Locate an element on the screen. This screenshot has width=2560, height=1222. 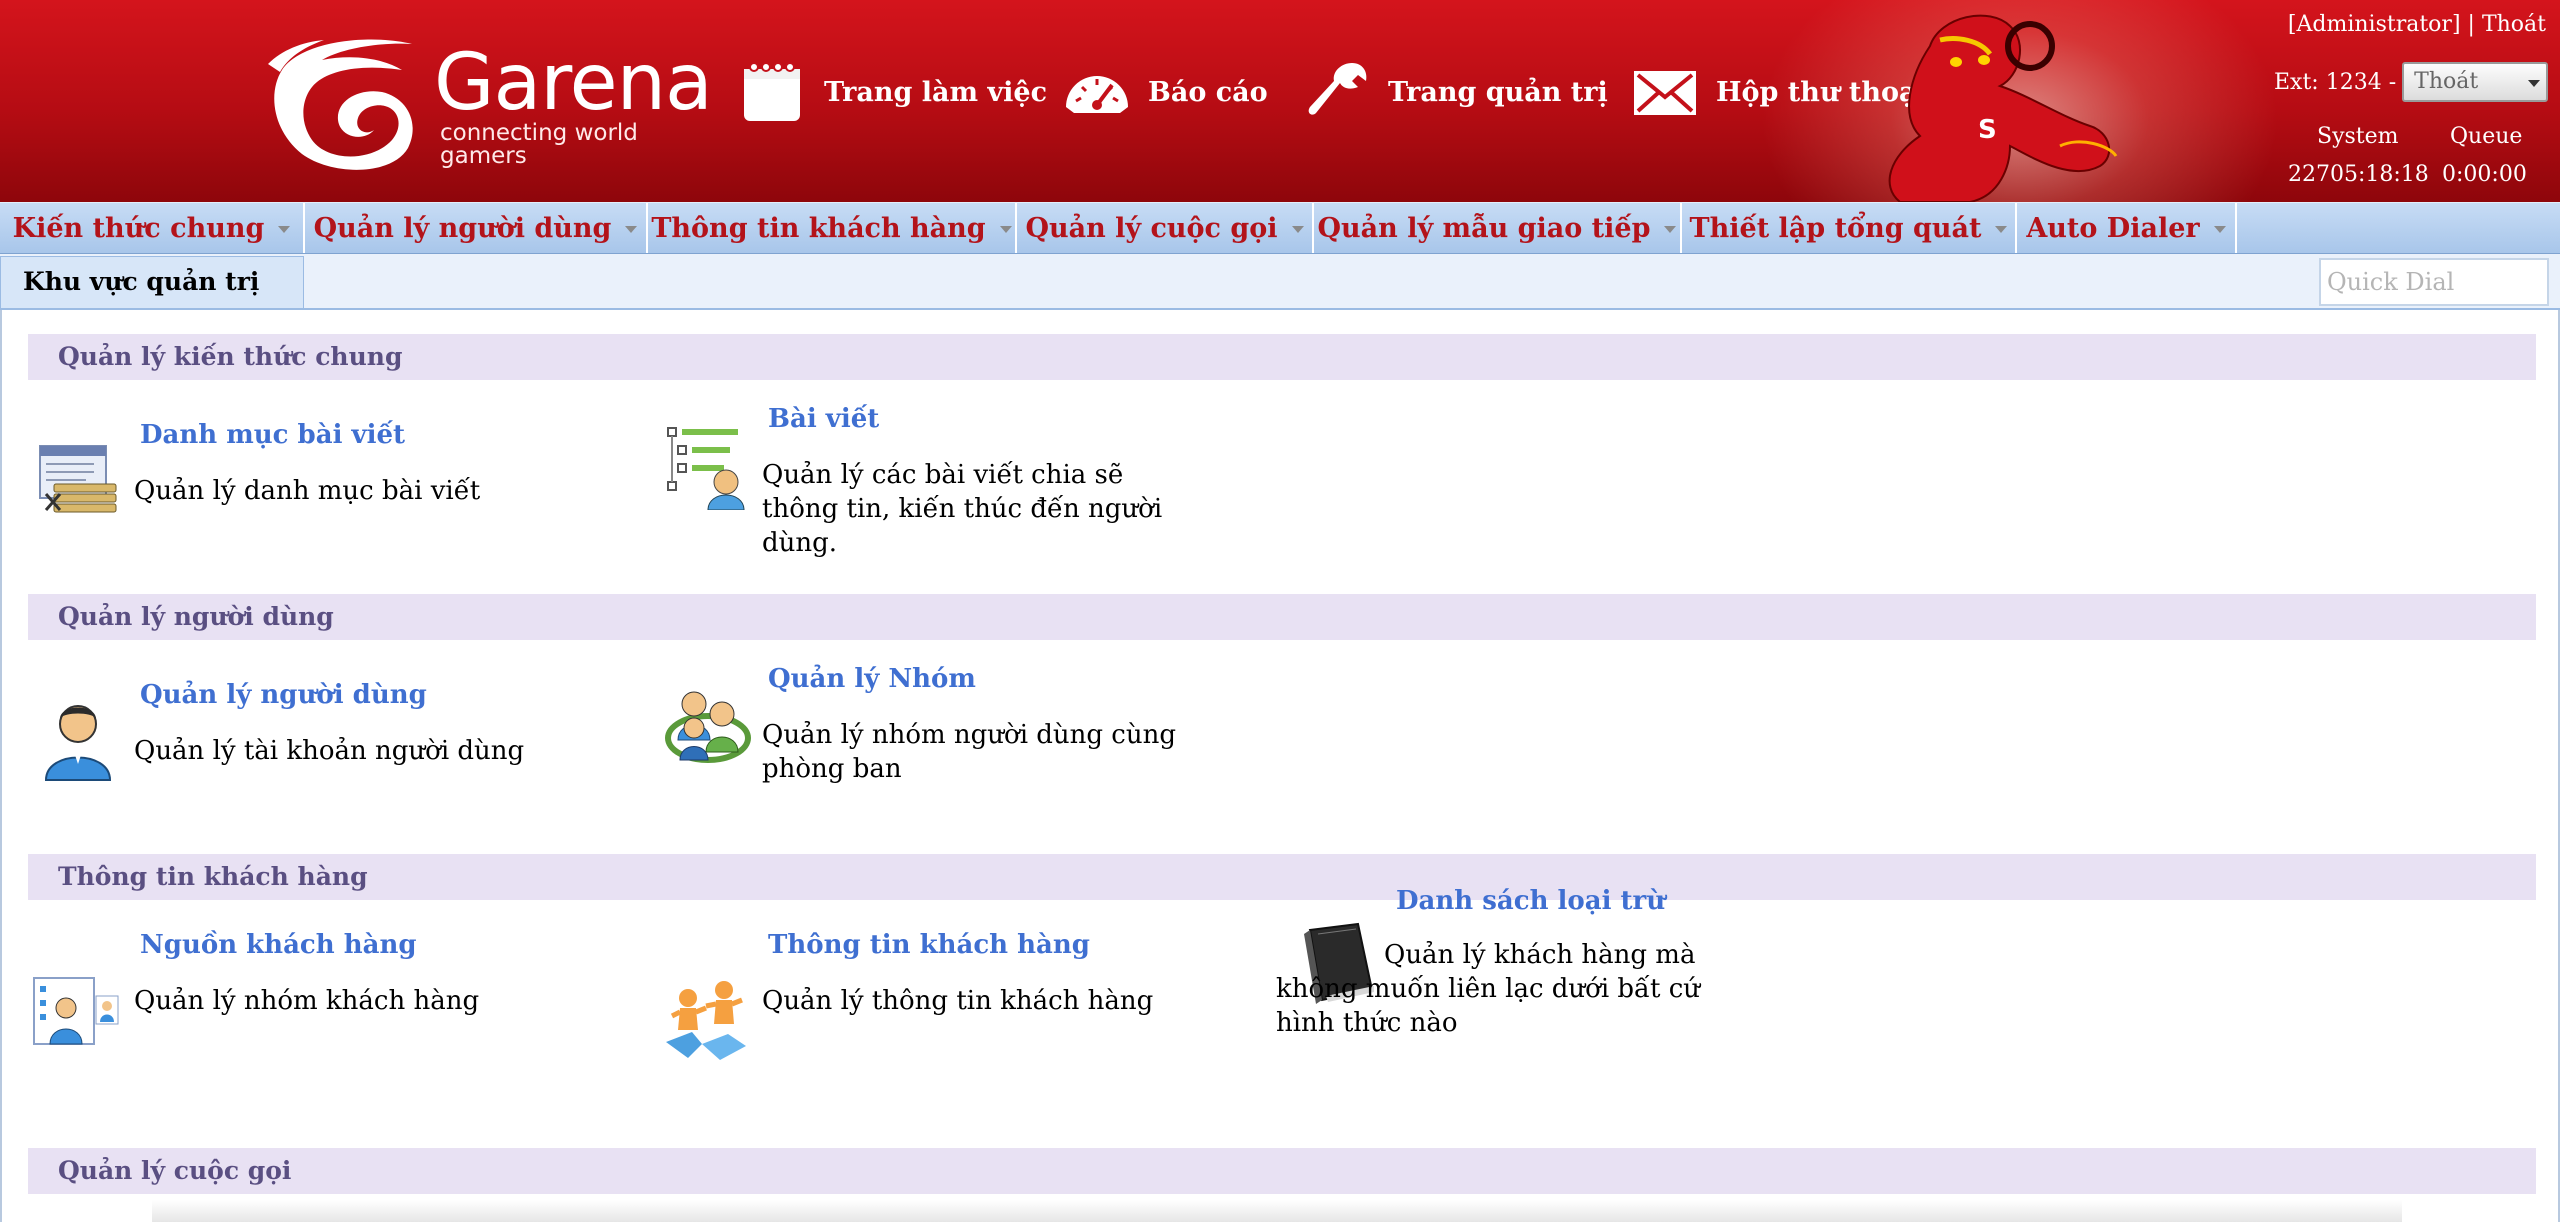
article-category-icon is located at coordinates (78, 479).